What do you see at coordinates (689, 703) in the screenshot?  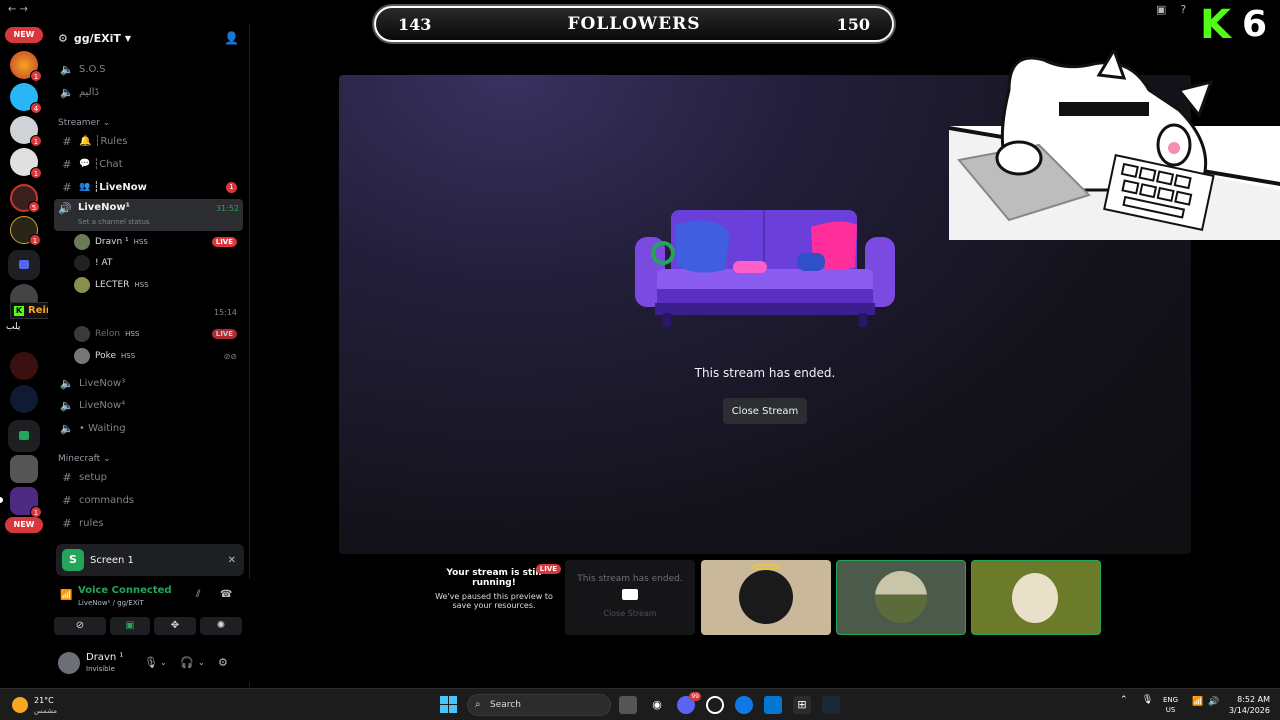 I see `discord-icon: 99` at bounding box center [689, 703].